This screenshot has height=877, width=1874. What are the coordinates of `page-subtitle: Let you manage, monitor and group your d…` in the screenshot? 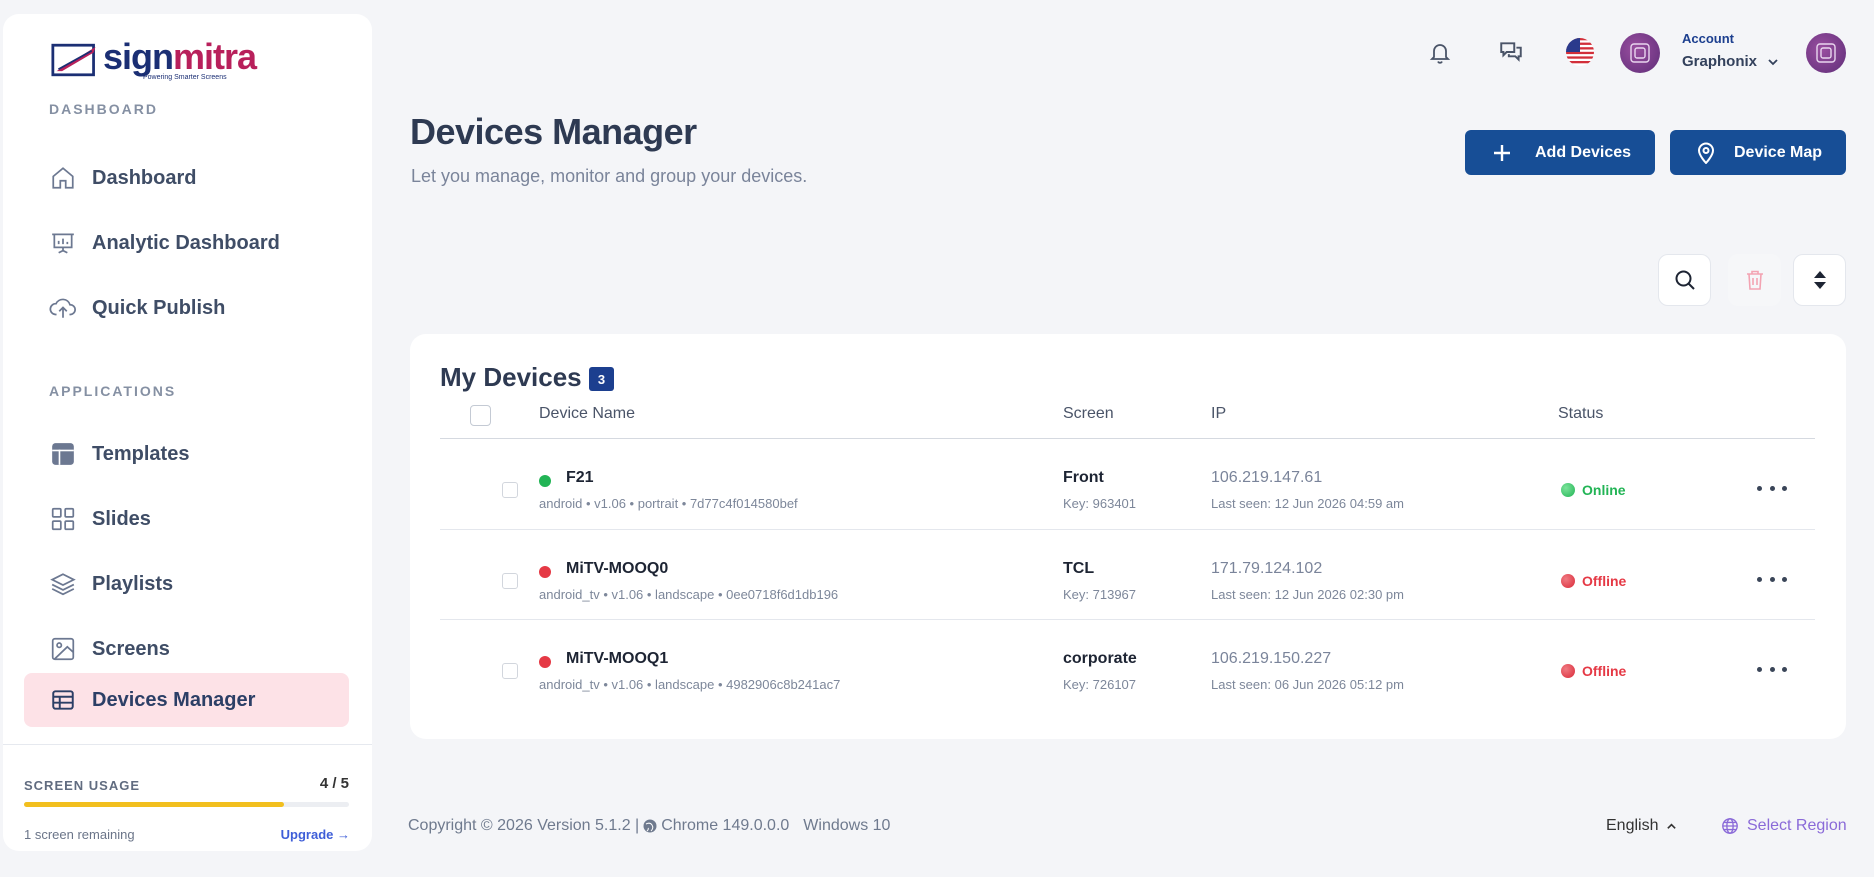 It's located at (609, 176).